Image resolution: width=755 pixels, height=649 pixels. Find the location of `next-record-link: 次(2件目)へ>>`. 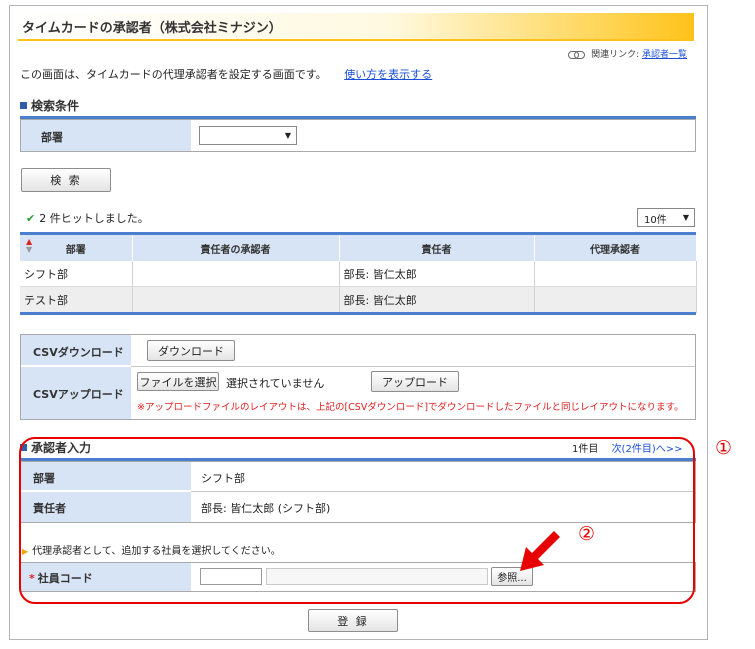

next-record-link: 次(2件目)へ>> is located at coordinates (647, 449).